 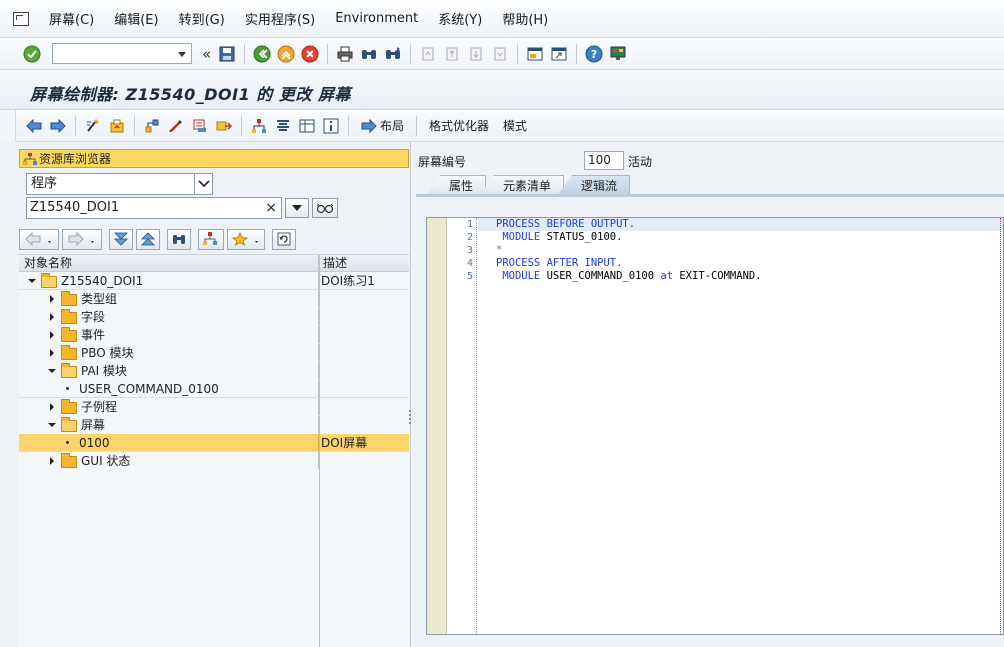 What do you see at coordinates (169, 442) in the screenshot?
I see `tree-node: 0100` at bounding box center [169, 442].